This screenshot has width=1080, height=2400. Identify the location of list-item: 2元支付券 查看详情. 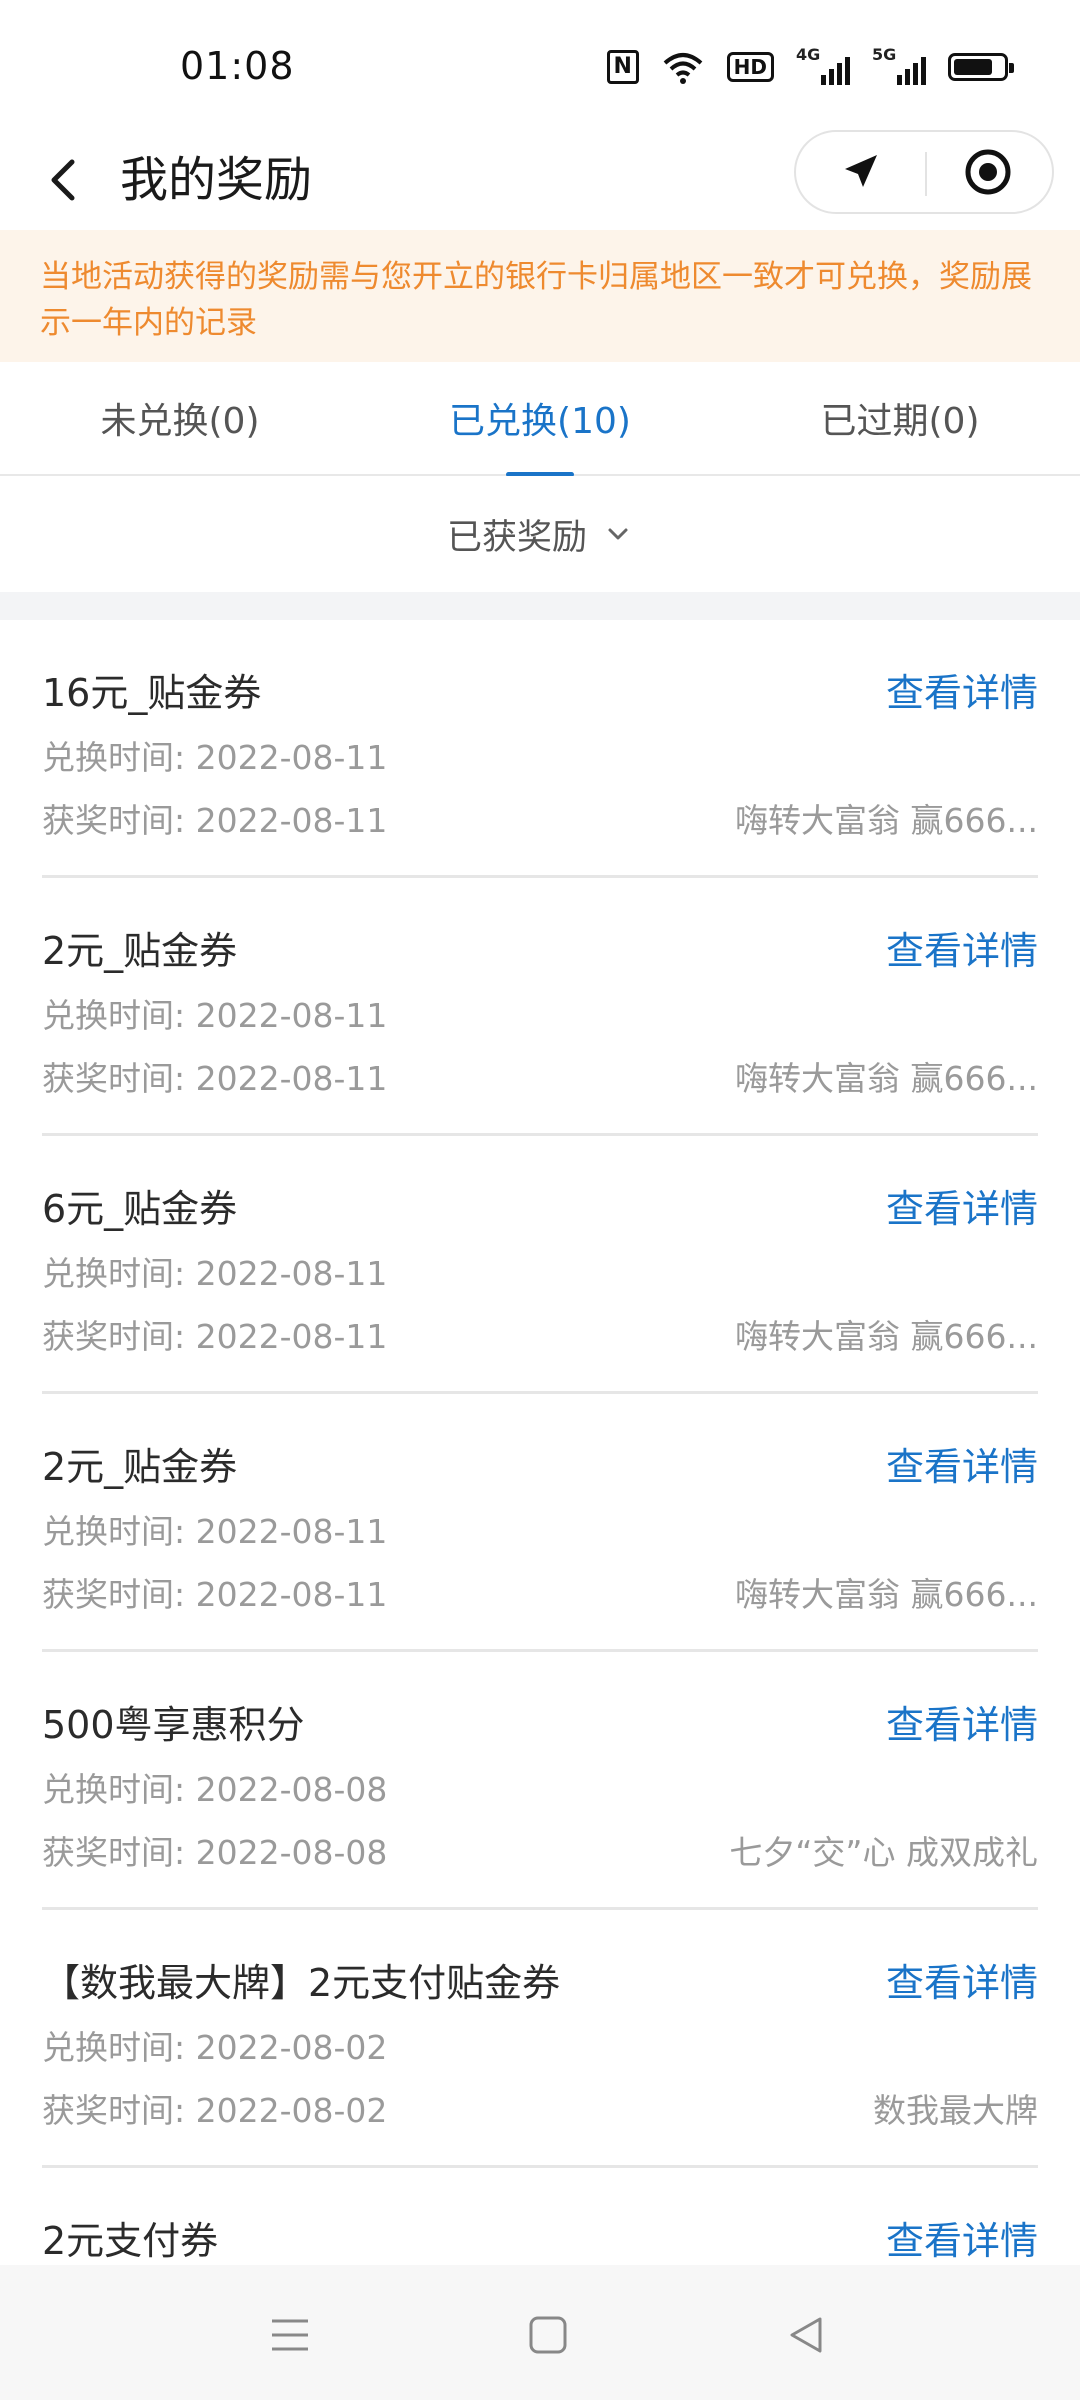
(540, 2216).